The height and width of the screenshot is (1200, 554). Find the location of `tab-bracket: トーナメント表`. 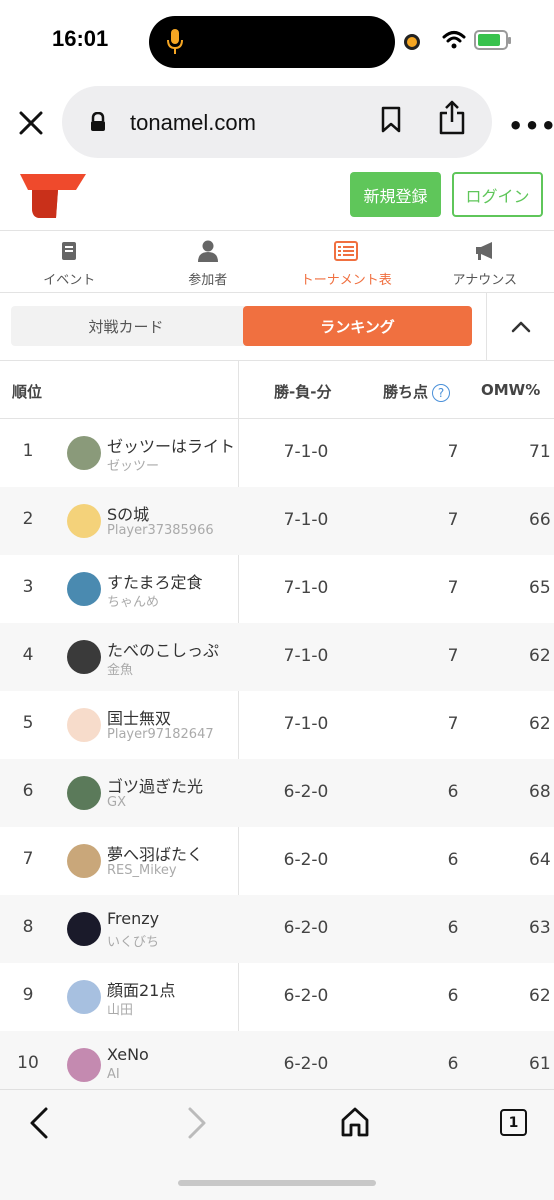

tab-bracket: トーナメント表 is located at coordinates (346, 261).